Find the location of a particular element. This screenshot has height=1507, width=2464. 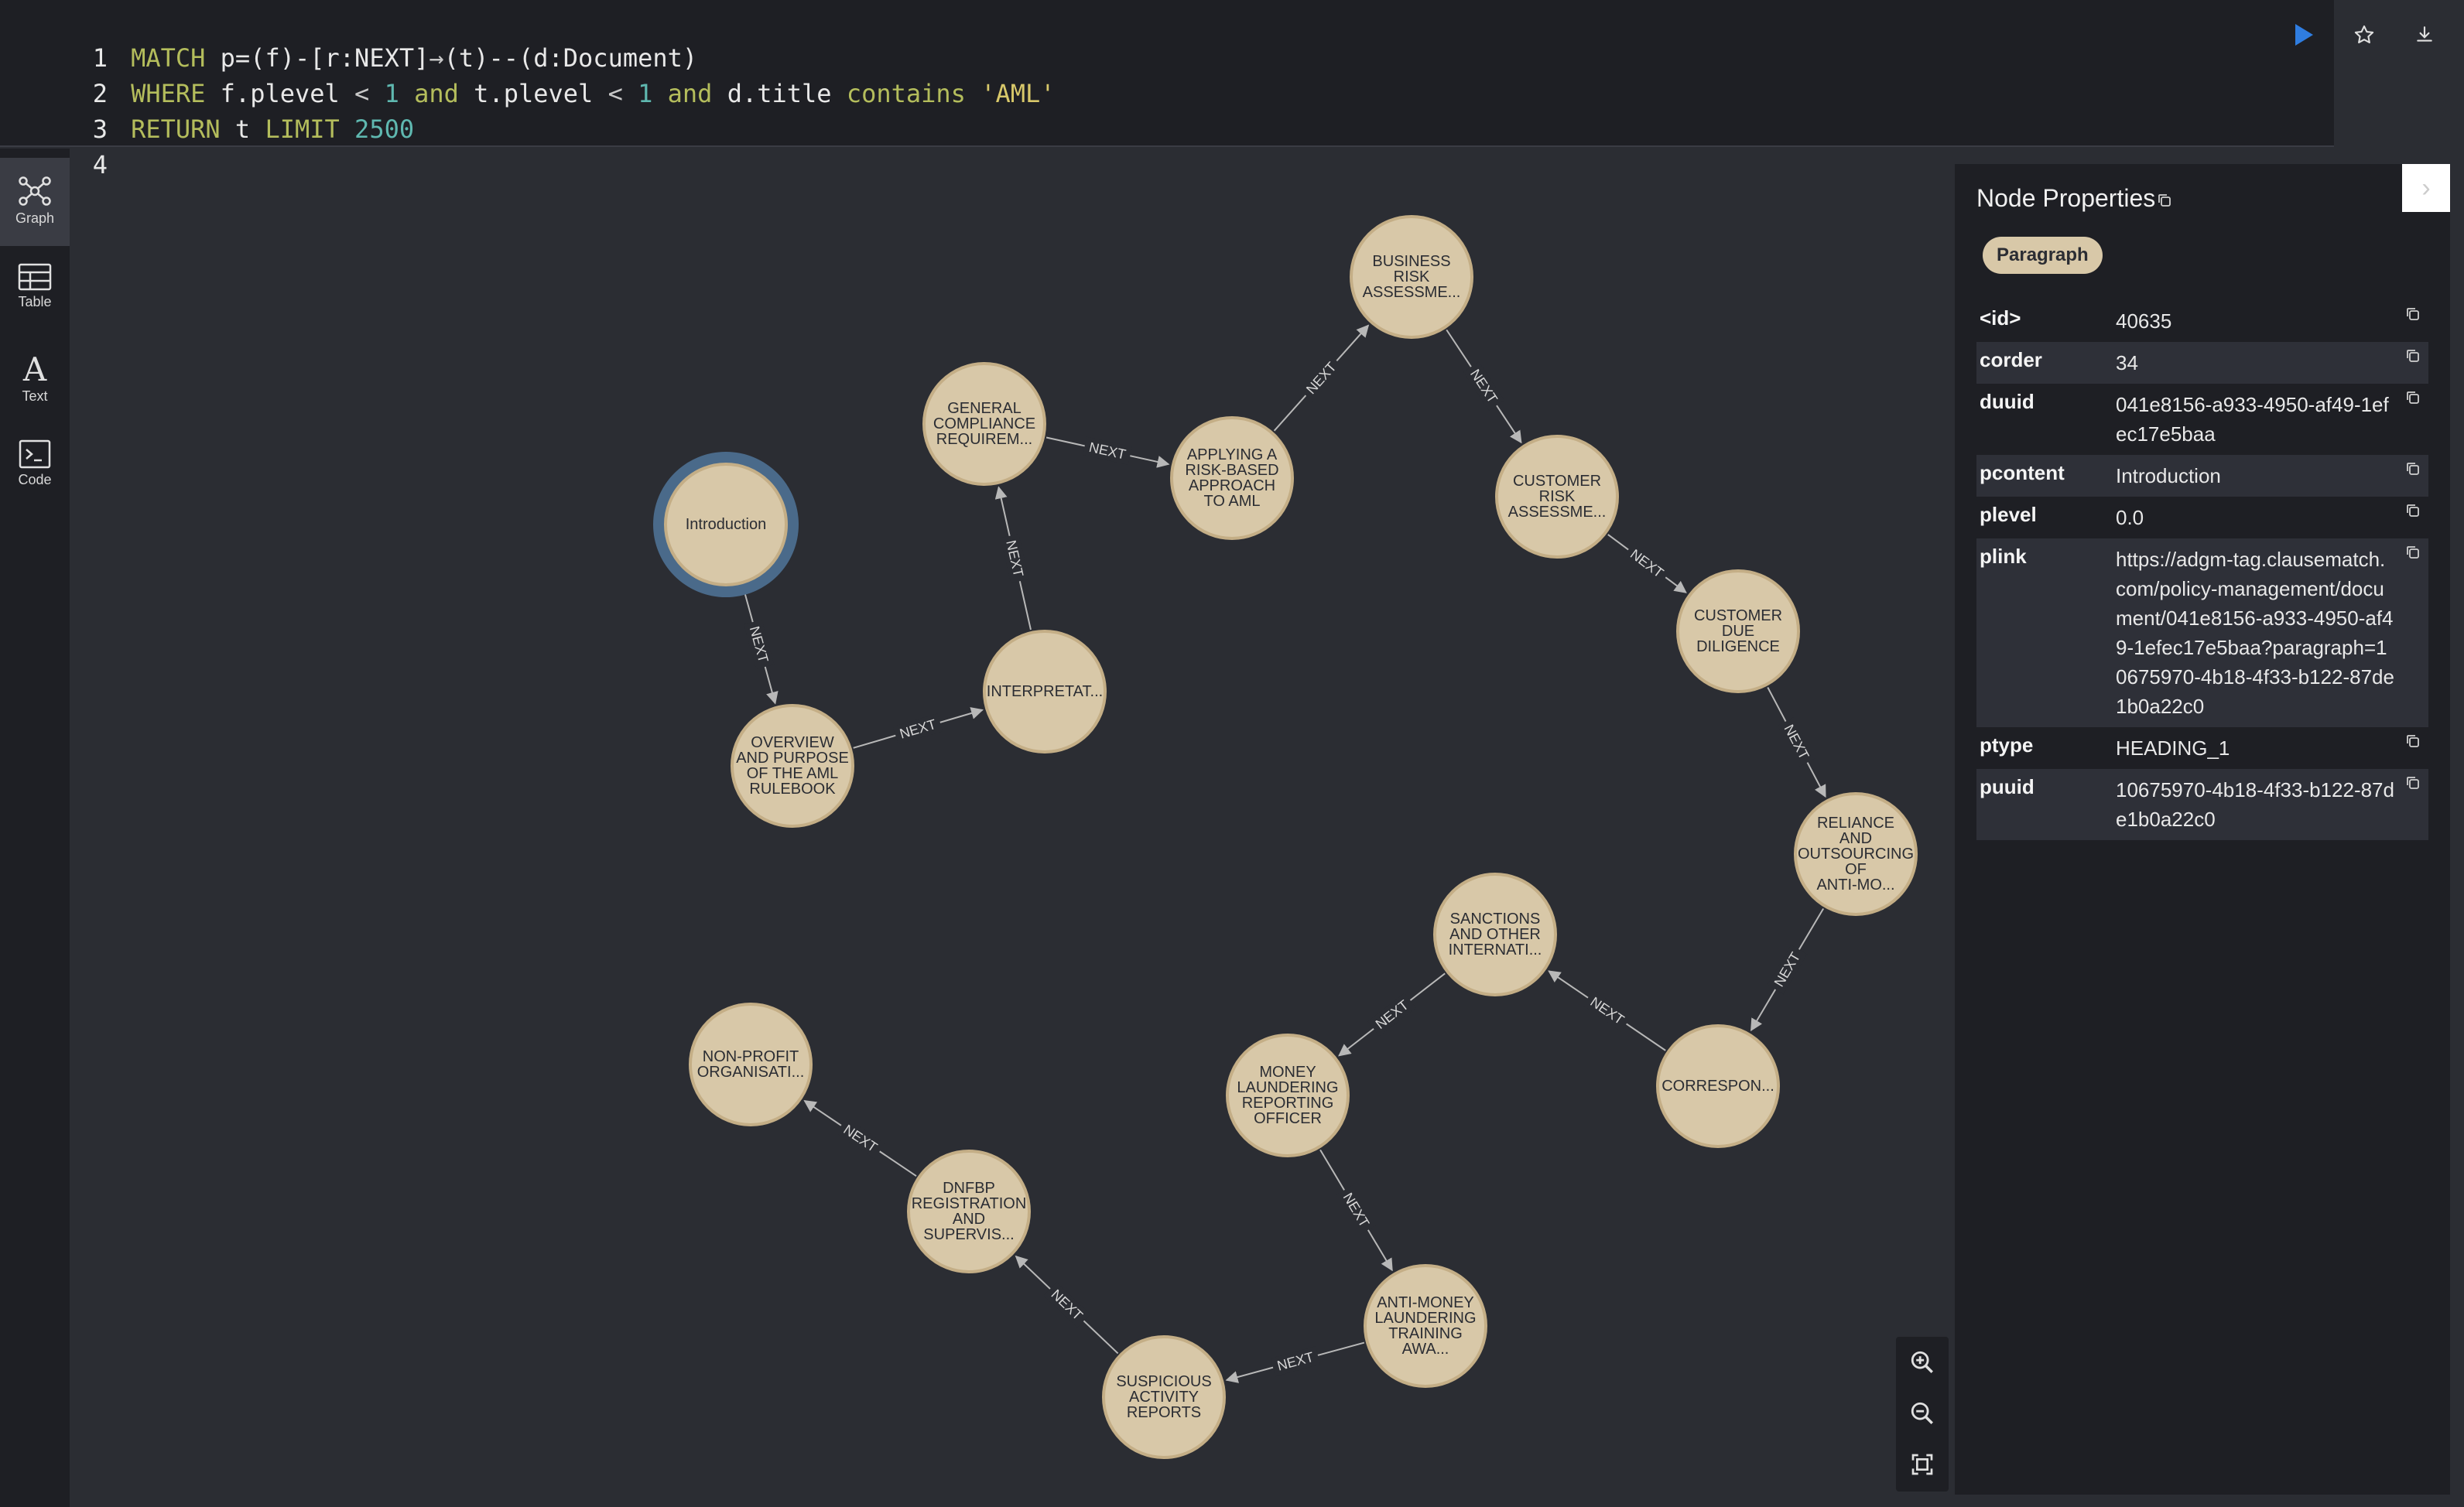

zoom-in-button is located at coordinates (1922, 1362).